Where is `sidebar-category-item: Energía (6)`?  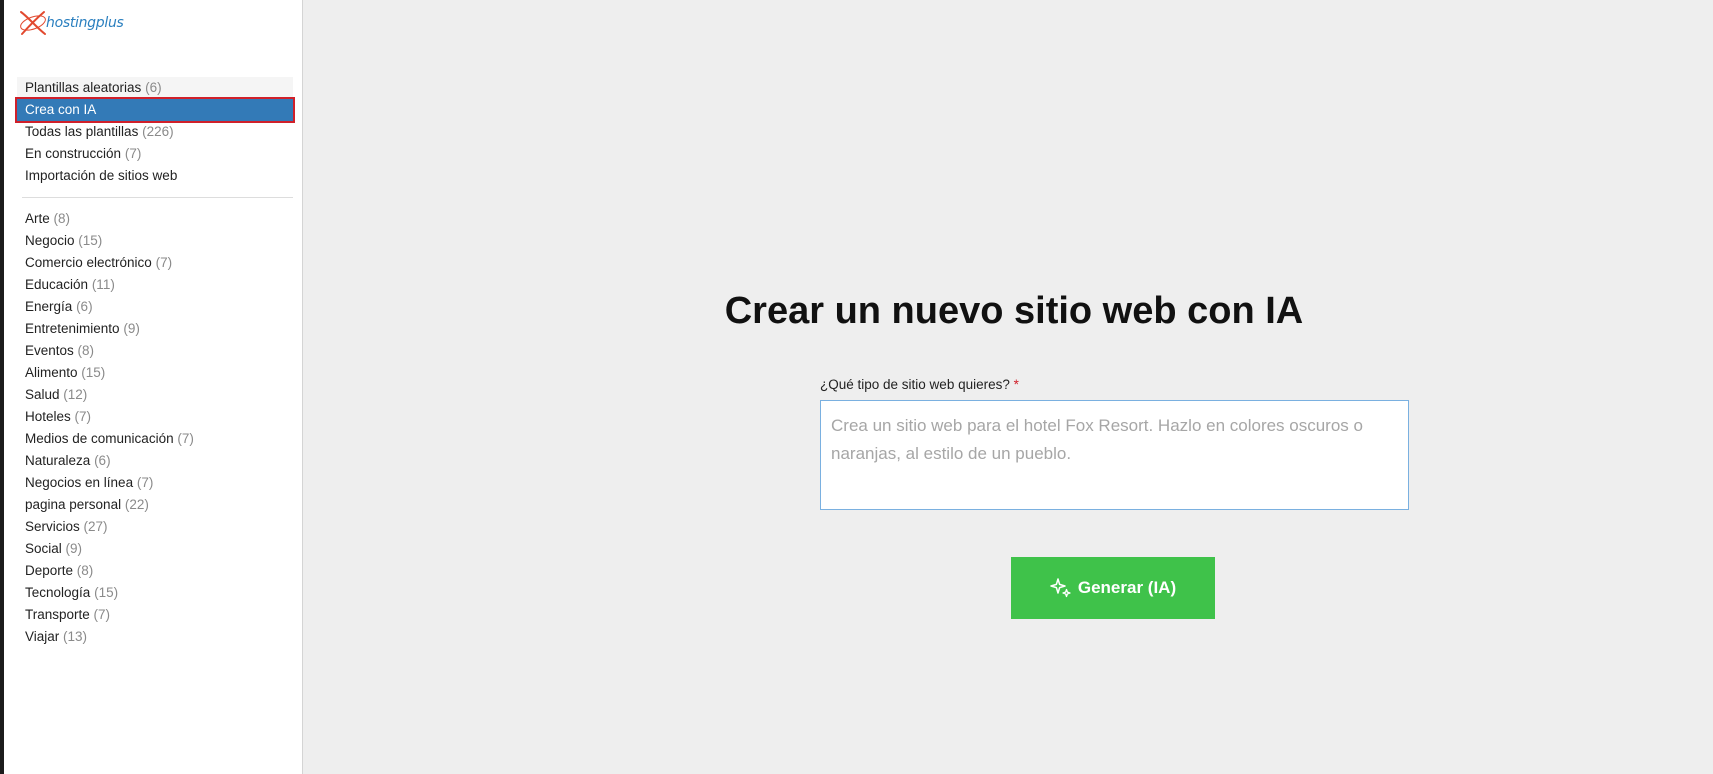 sidebar-category-item: Energía (6) is located at coordinates (155, 307).